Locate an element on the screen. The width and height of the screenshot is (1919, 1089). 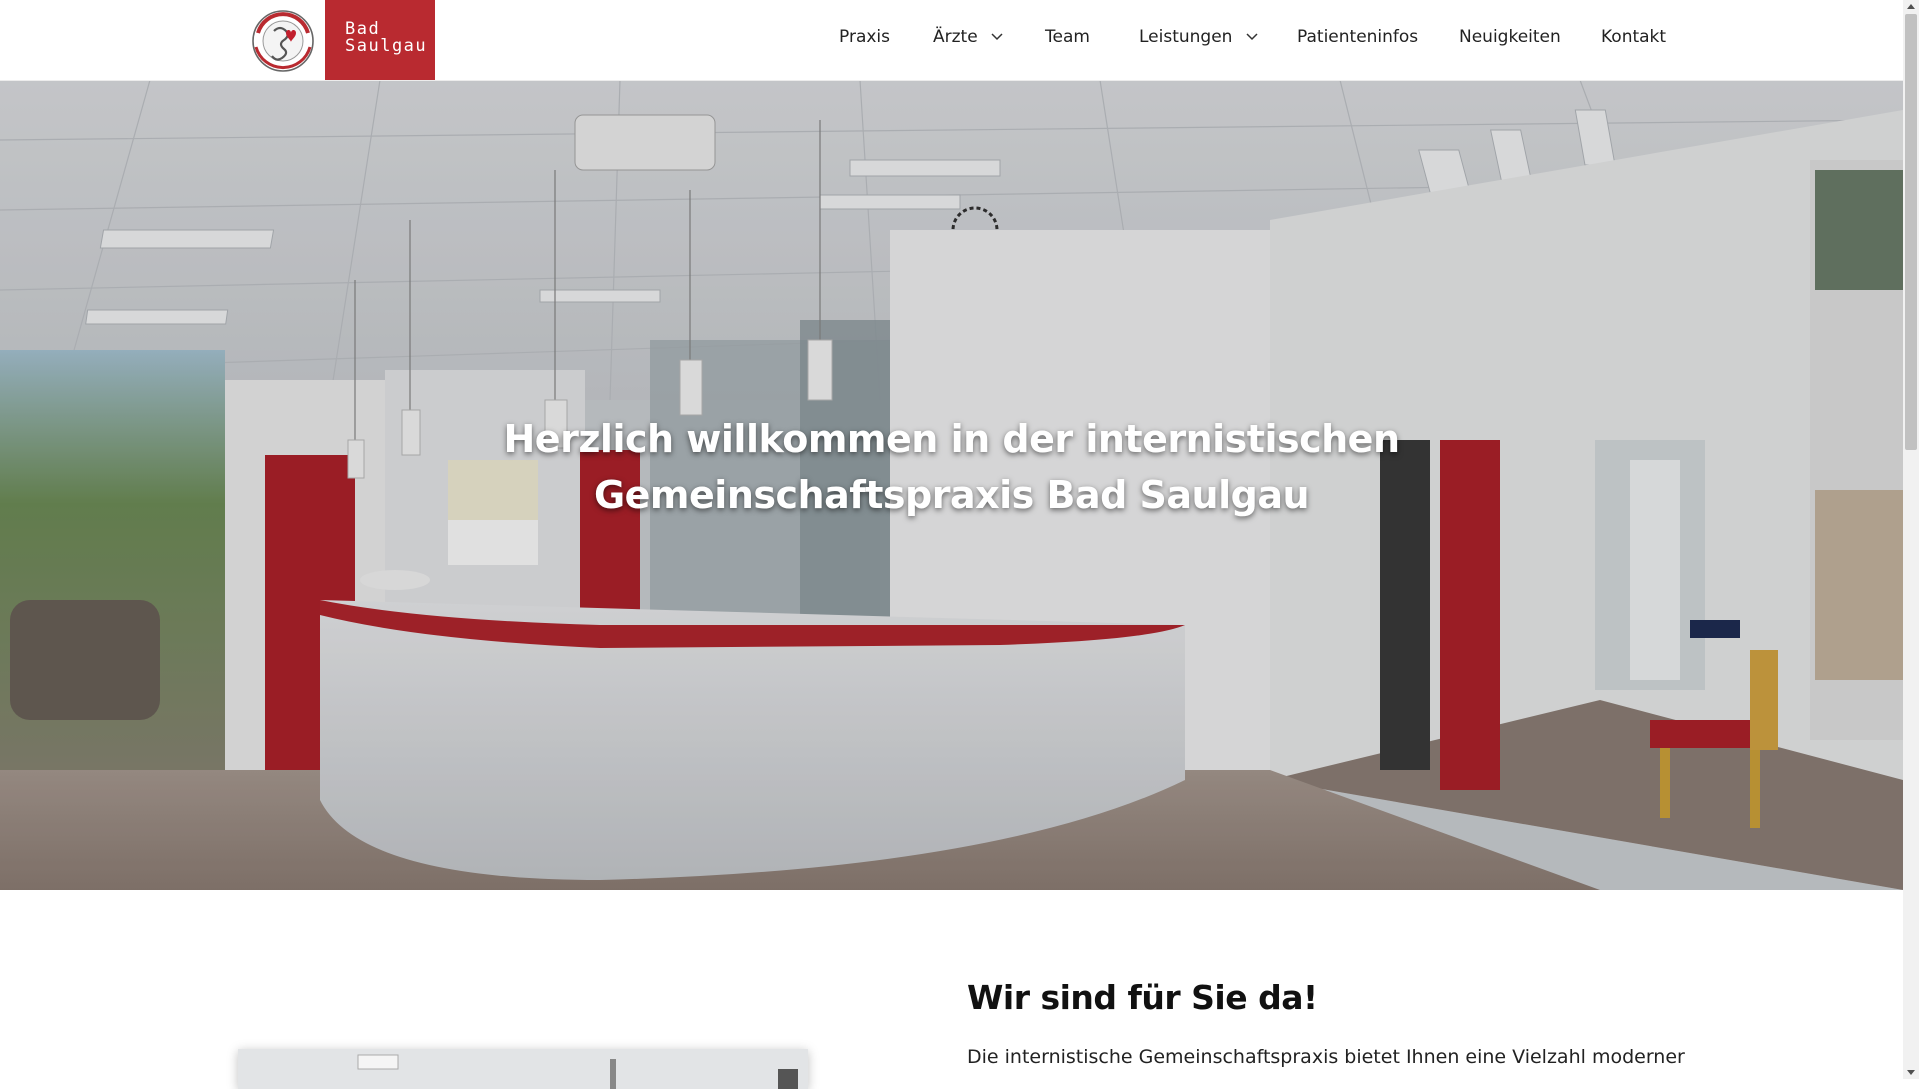
nav-item-leistungen: Leistungen is located at coordinates (1198, 37).